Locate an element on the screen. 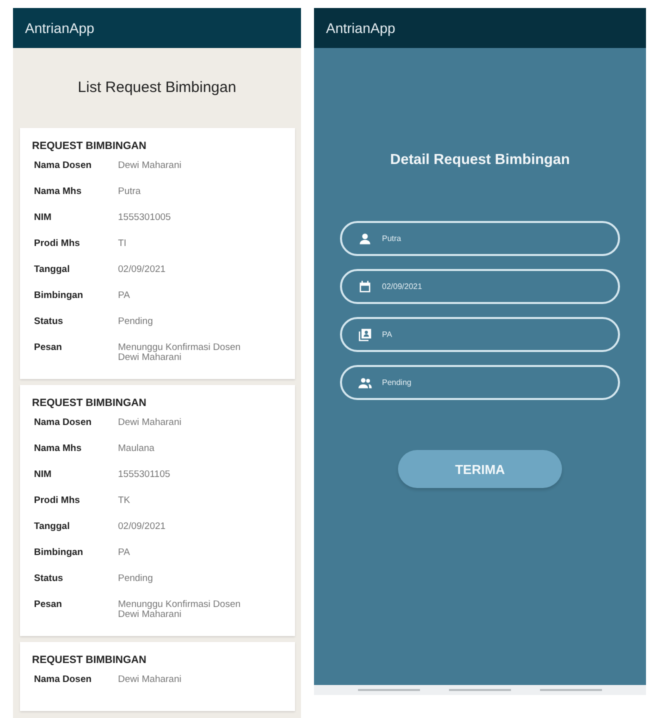 This screenshot has width=651, height=718. field-value: 1555301105 is located at coordinates (145, 476).